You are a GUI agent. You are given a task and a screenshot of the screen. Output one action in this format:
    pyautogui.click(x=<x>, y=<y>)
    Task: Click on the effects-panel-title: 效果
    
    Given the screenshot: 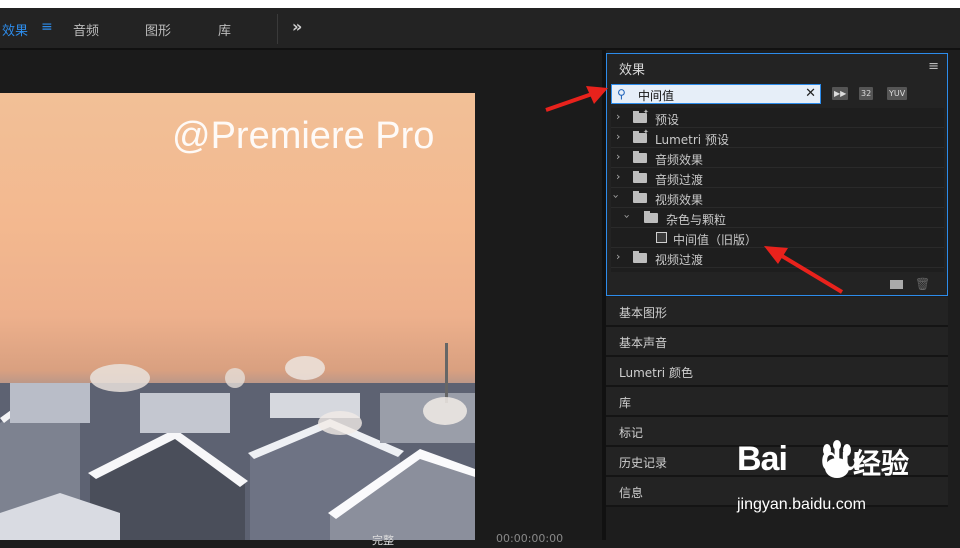 What is the action you would take?
    pyautogui.click(x=632, y=70)
    